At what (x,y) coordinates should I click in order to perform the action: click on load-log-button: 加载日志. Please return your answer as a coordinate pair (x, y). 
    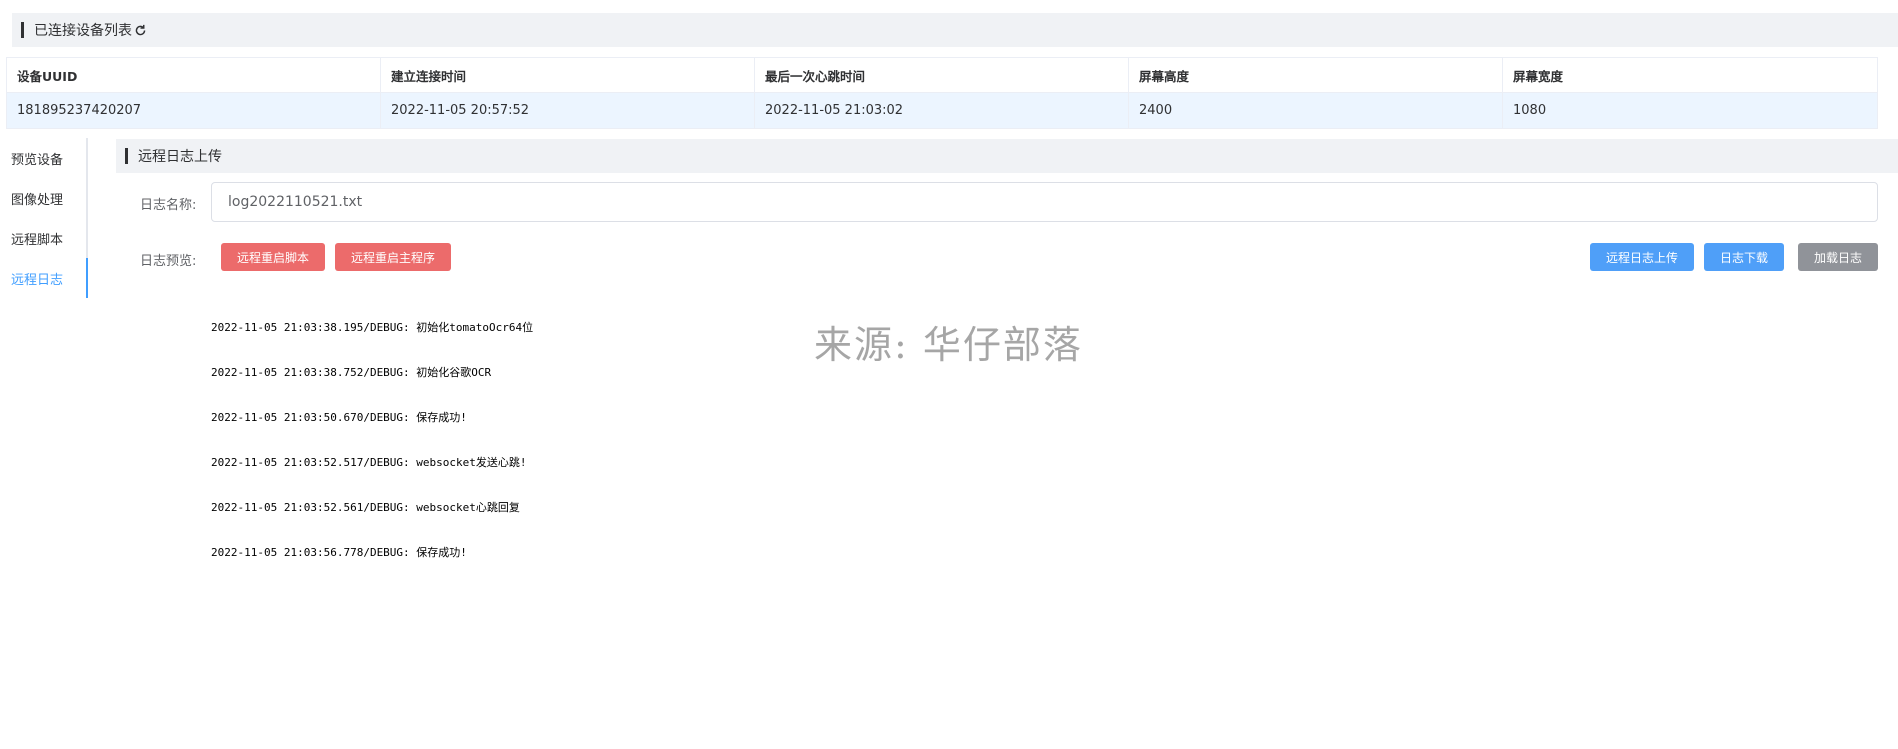
    Looking at the image, I should click on (1838, 257).